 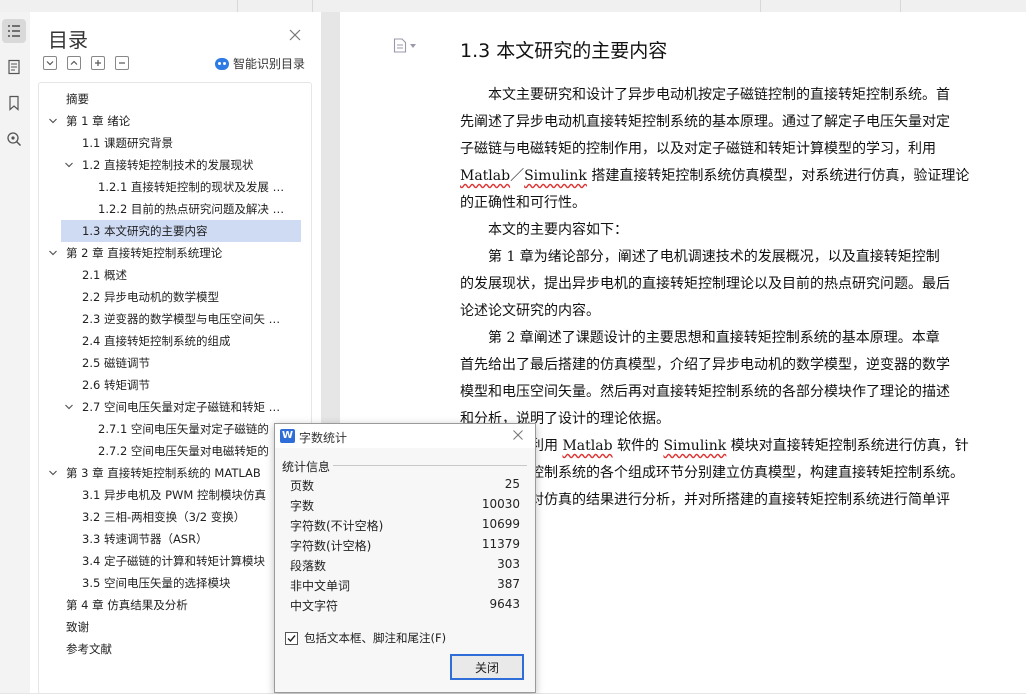 What do you see at coordinates (183, 429) in the screenshot?
I see `toc-item-label: 2.7.1 空间电压矢量对定子磁链的` at bounding box center [183, 429].